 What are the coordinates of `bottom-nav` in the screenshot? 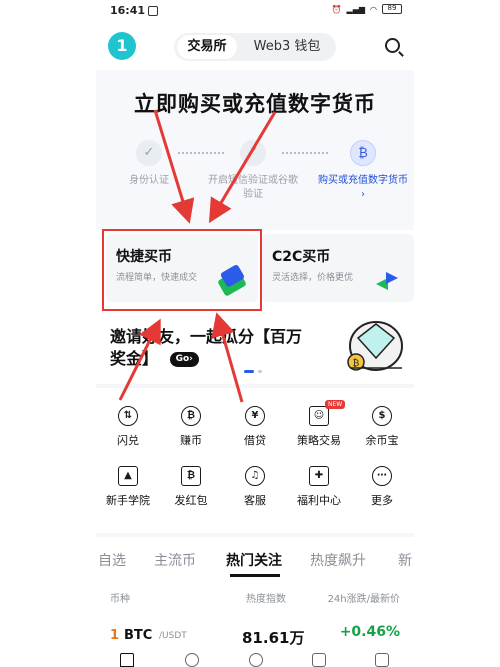 It's located at (255, 657).